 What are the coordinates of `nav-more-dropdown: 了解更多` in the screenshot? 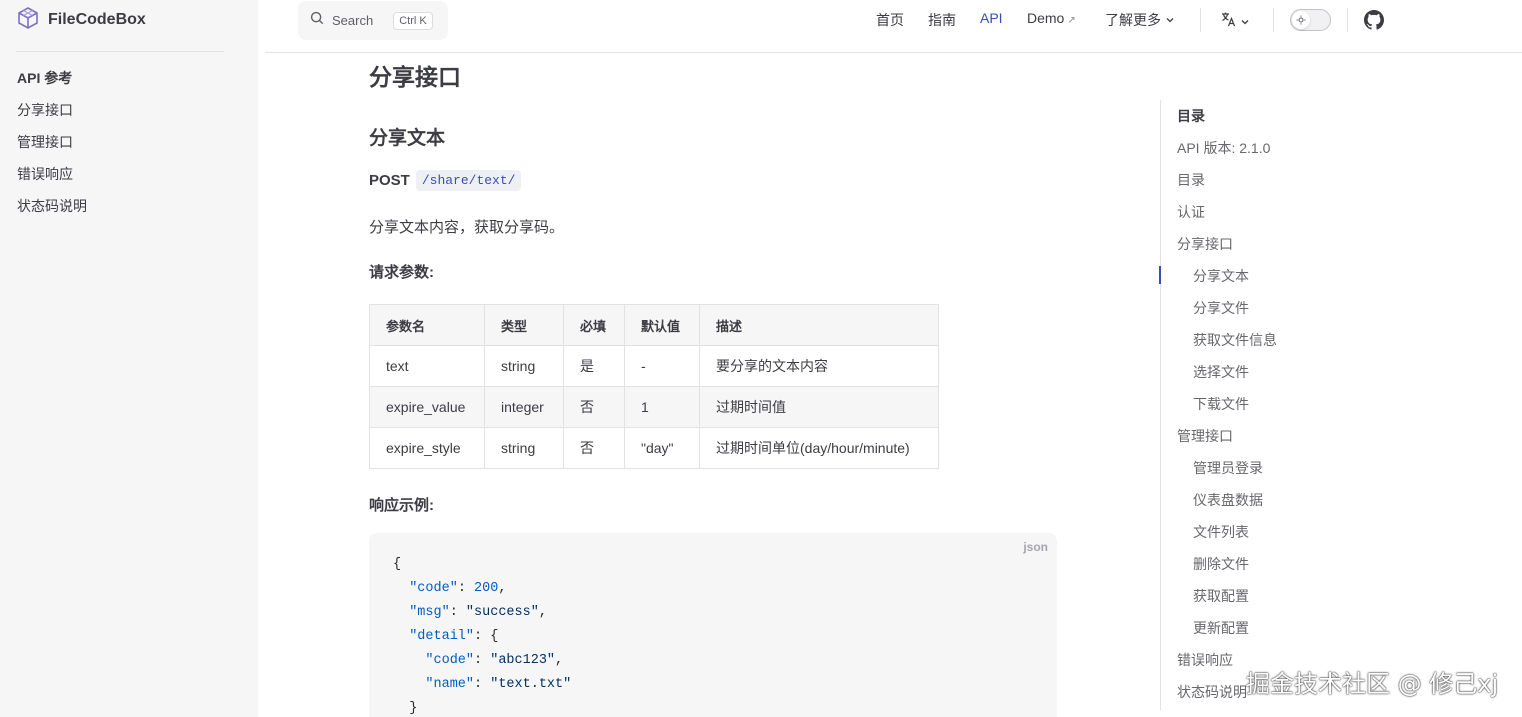 It's located at (1140, 20).